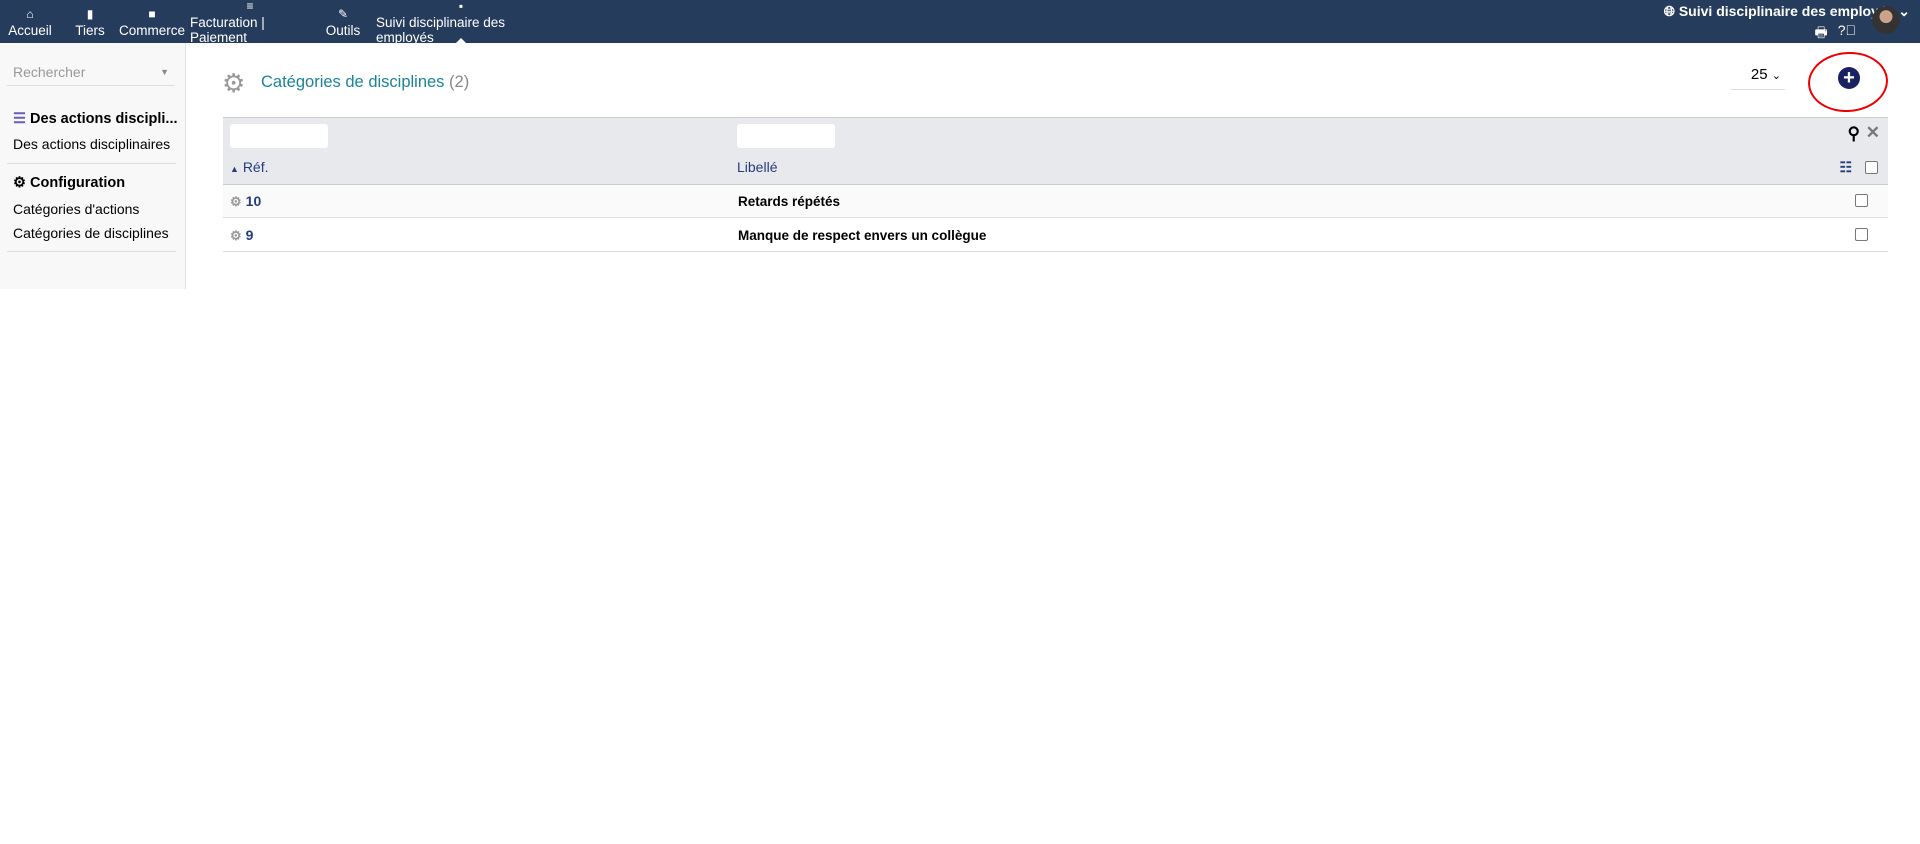 The image size is (1920, 844). Describe the element at coordinates (90, 13) in the screenshot. I see `building-icon: ▮` at that location.